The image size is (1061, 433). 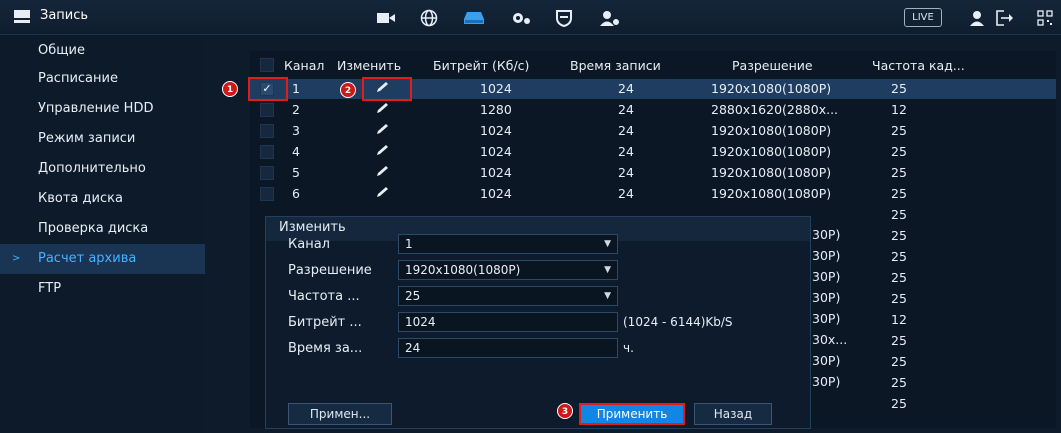 What do you see at coordinates (61, 50) in the screenshot?
I see `sidebar-item-label: Общие` at bounding box center [61, 50].